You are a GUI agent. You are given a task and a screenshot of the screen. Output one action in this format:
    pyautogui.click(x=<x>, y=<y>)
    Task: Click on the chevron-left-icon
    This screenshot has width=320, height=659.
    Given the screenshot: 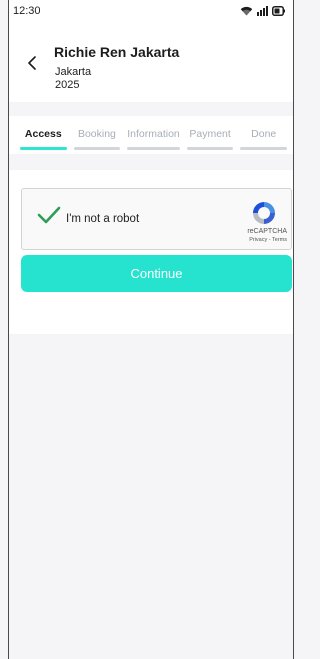 What is the action you would take?
    pyautogui.click(x=32, y=63)
    